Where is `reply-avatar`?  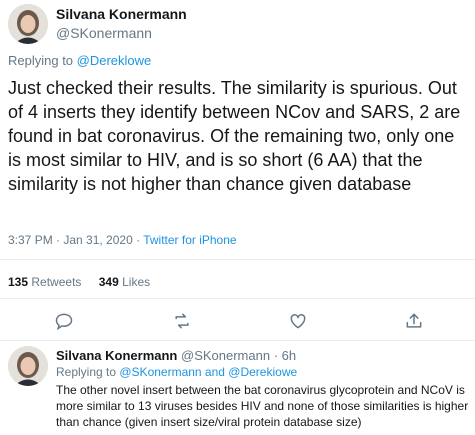
reply-avatar is located at coordinates (28, 366).